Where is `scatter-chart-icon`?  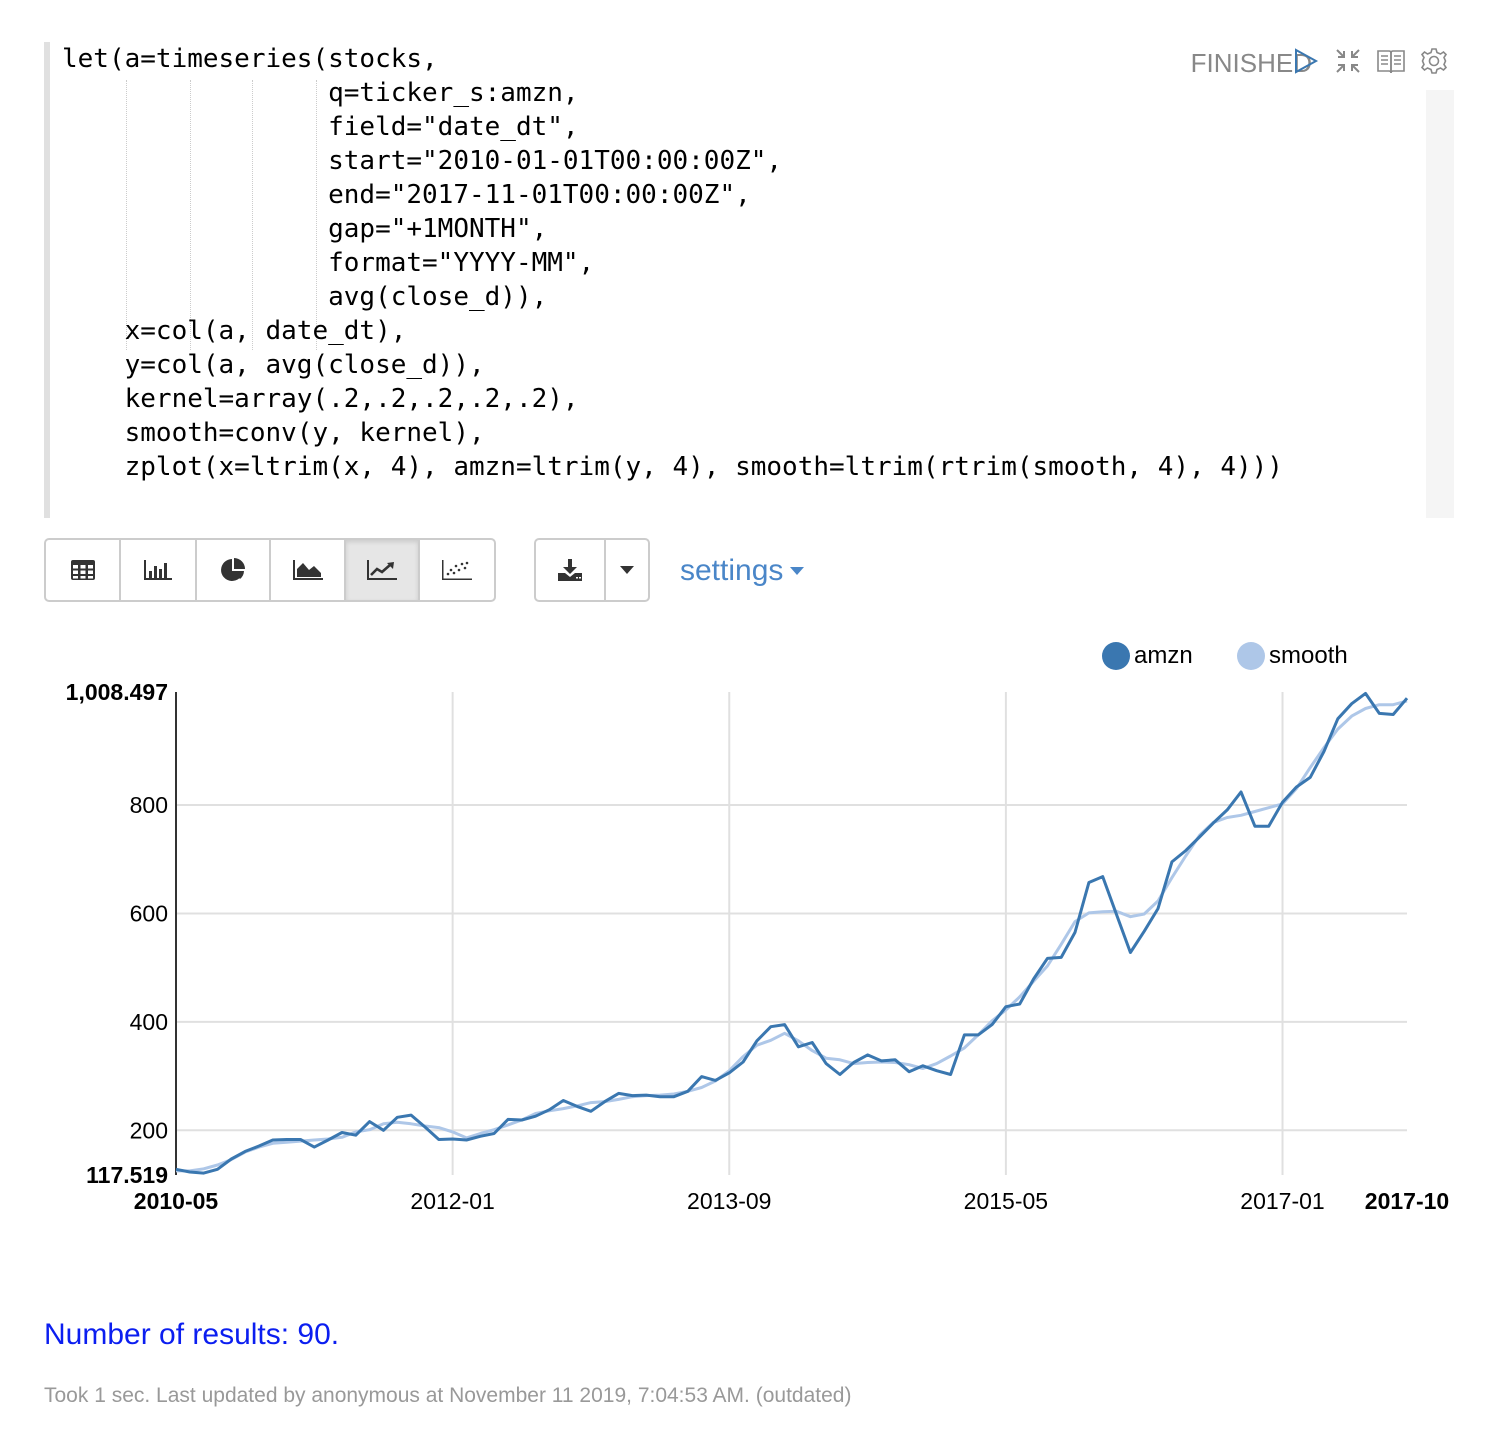 scatter-chart-icon is located at coordinates (457, 570).